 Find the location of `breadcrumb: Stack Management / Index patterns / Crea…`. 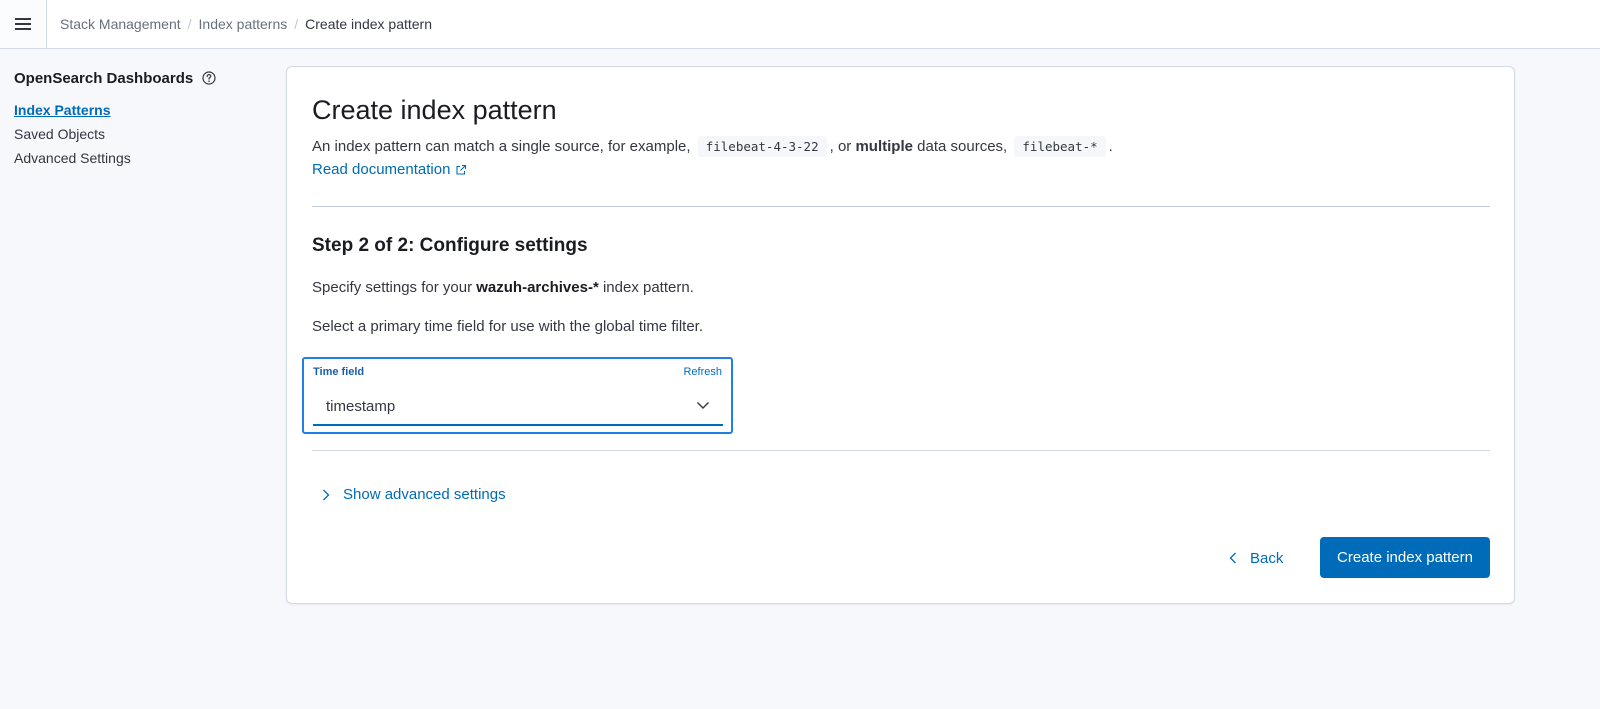

breadcrumb: Stack Management / Index patterns / Crea… is located at coordinates (246, 24).